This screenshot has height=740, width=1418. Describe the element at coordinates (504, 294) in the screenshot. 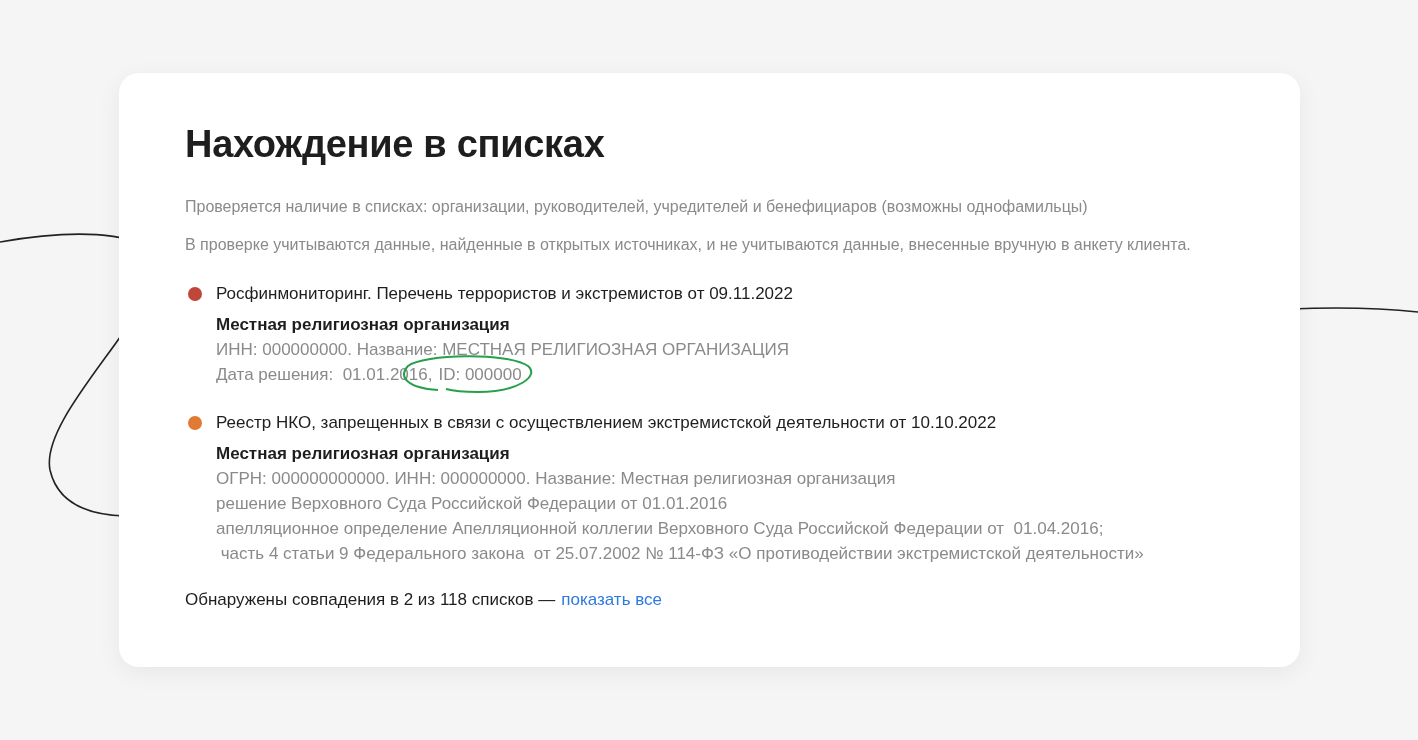

I see `list-name: Росфинмониторинг. Перечень террористов и экстремистов от 09.11.2022` at that location.